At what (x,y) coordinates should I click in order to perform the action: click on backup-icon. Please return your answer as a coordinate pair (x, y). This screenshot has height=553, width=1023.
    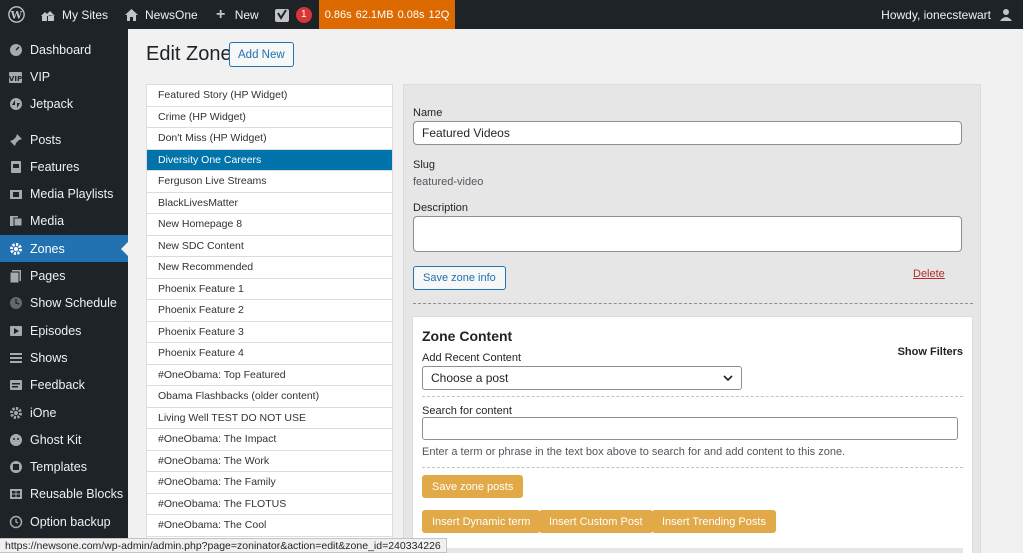
    Looking at the image, I should click on (15, 521).